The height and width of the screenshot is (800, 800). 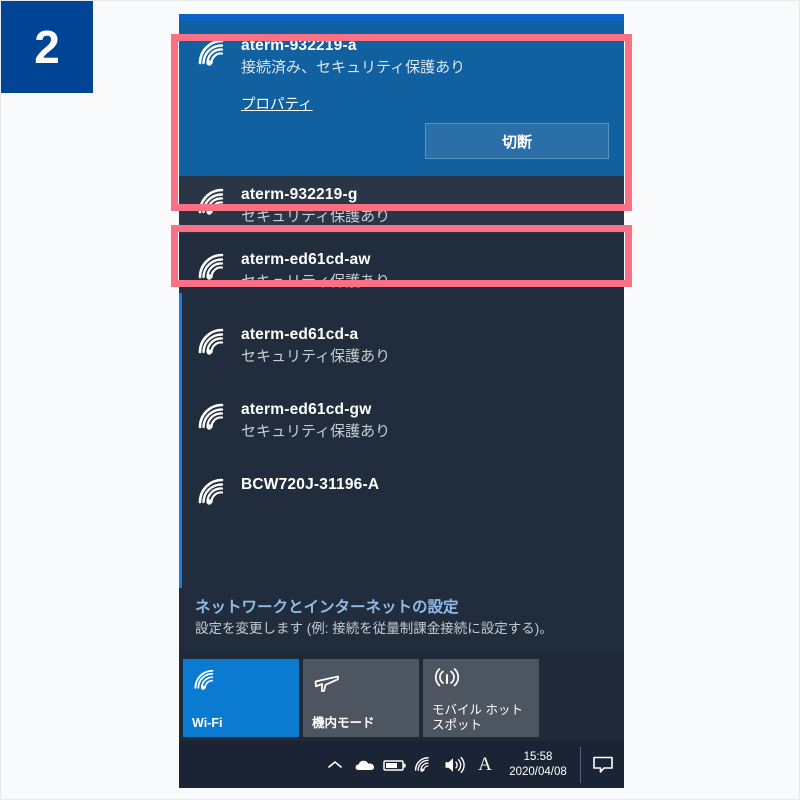 I want to click on ime-icon: A, so click(x=485, y=765).